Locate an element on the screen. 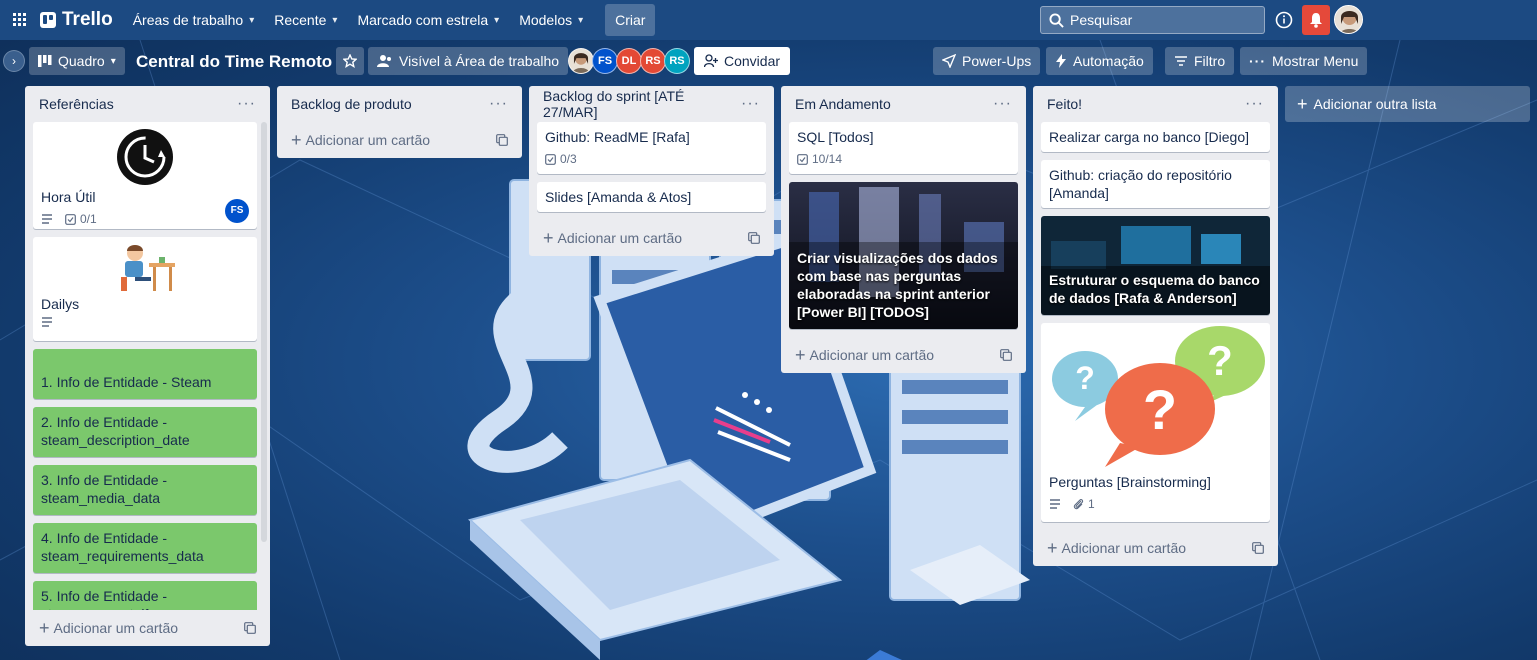 The image size is (1537, 660). list-title: Referências is located at coordinates (76, 104).